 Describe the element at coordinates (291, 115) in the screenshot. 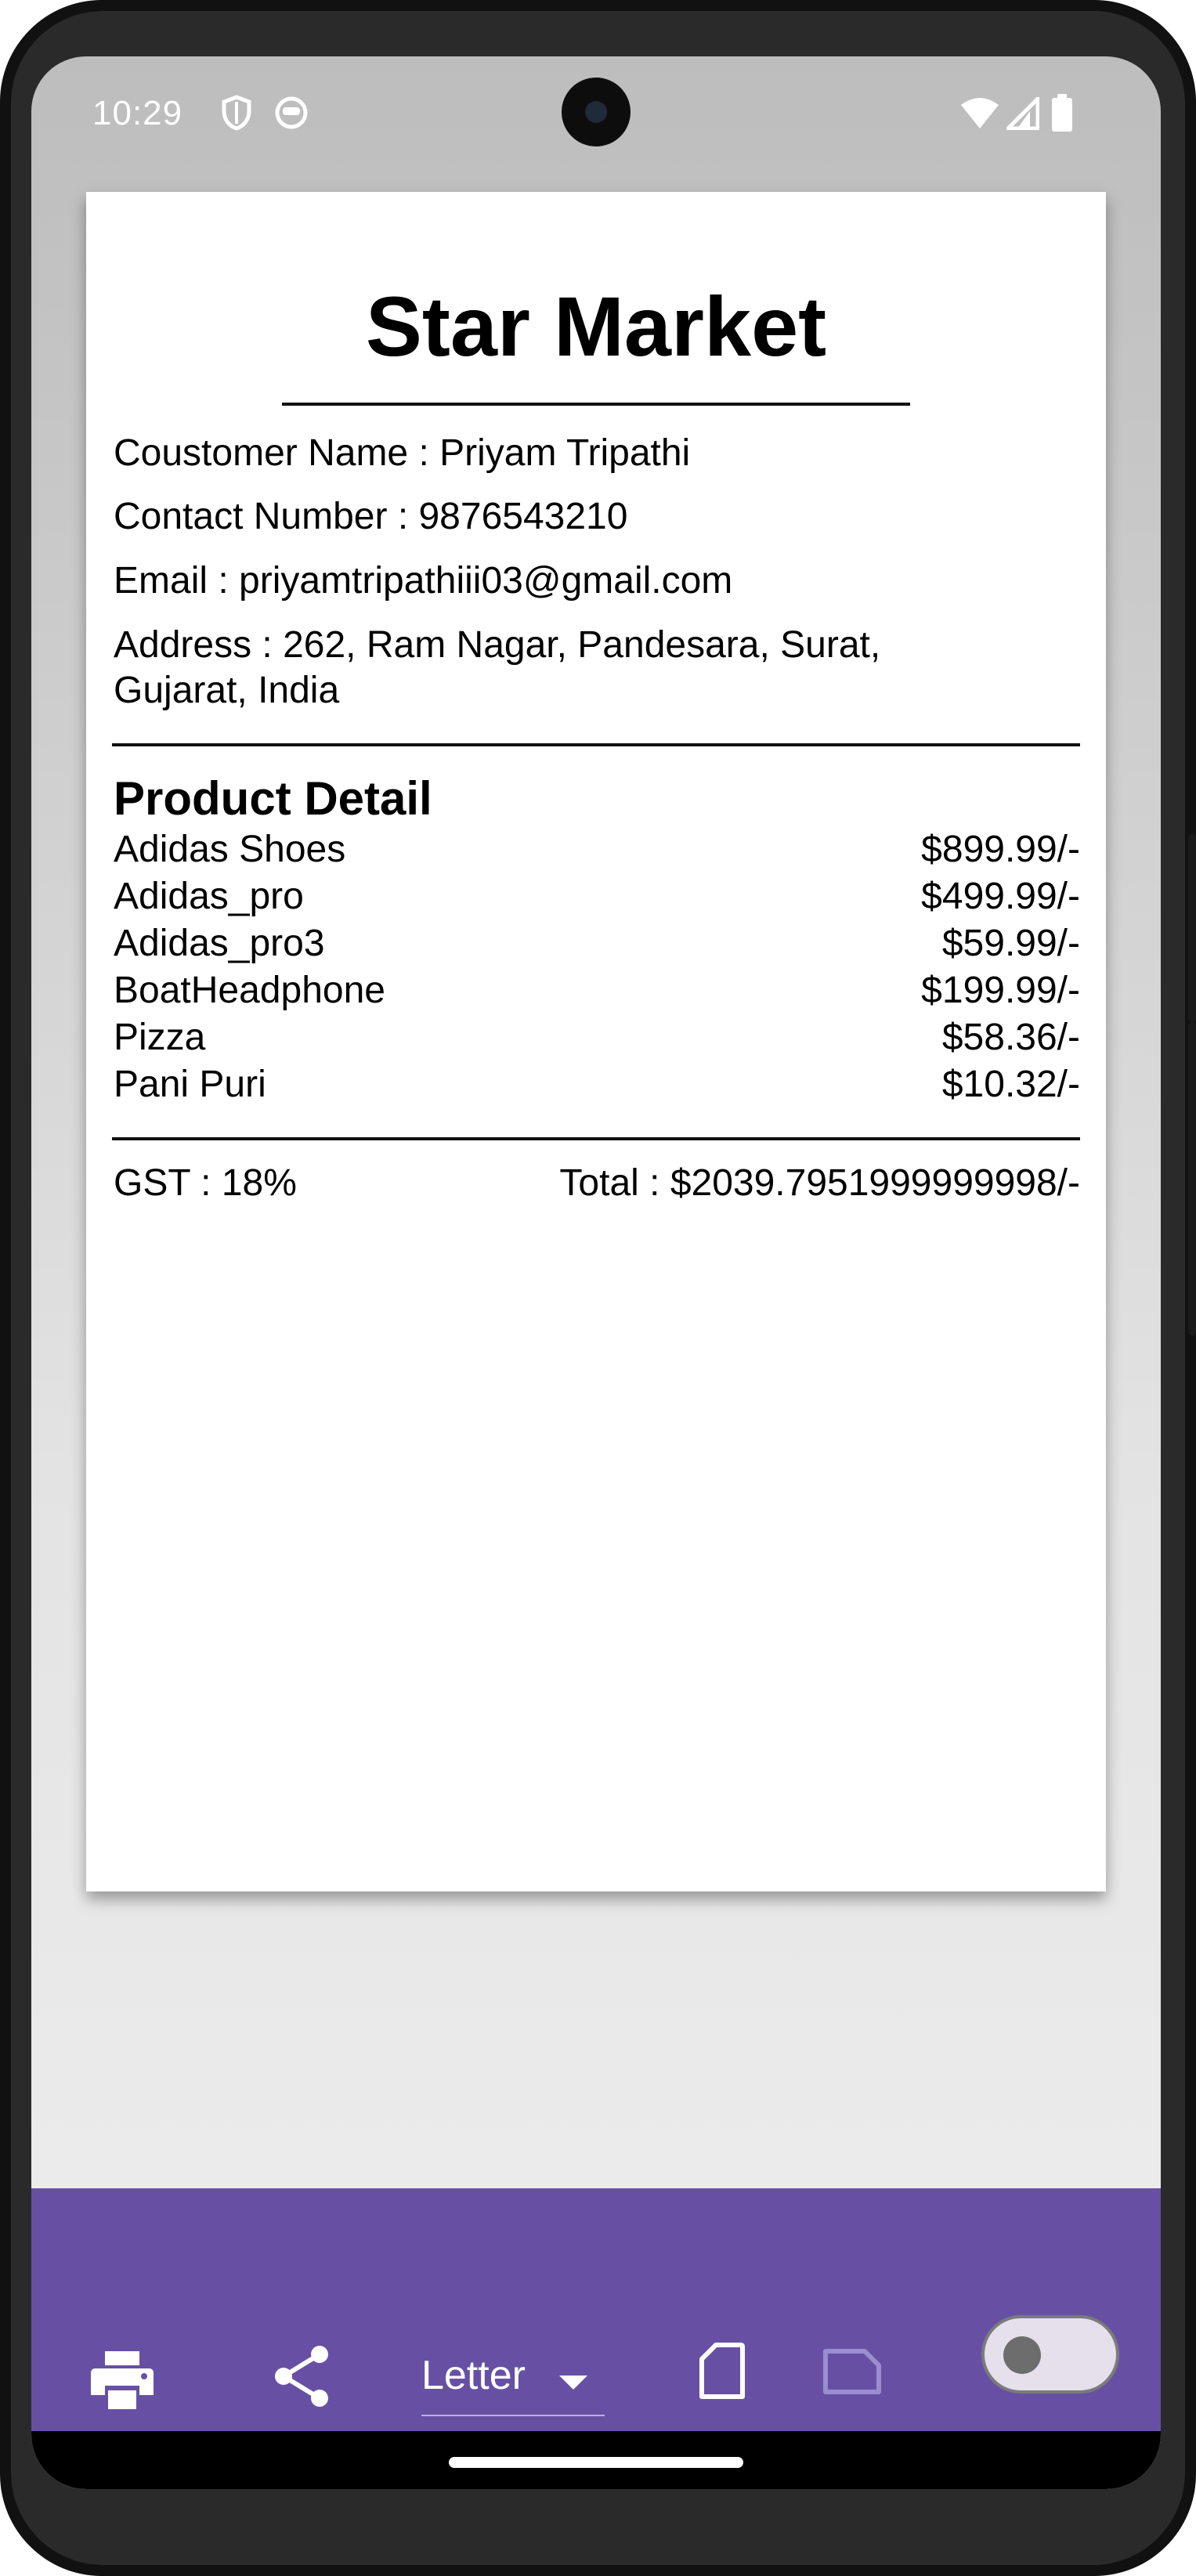

I see `robot-face-icon` at that location.